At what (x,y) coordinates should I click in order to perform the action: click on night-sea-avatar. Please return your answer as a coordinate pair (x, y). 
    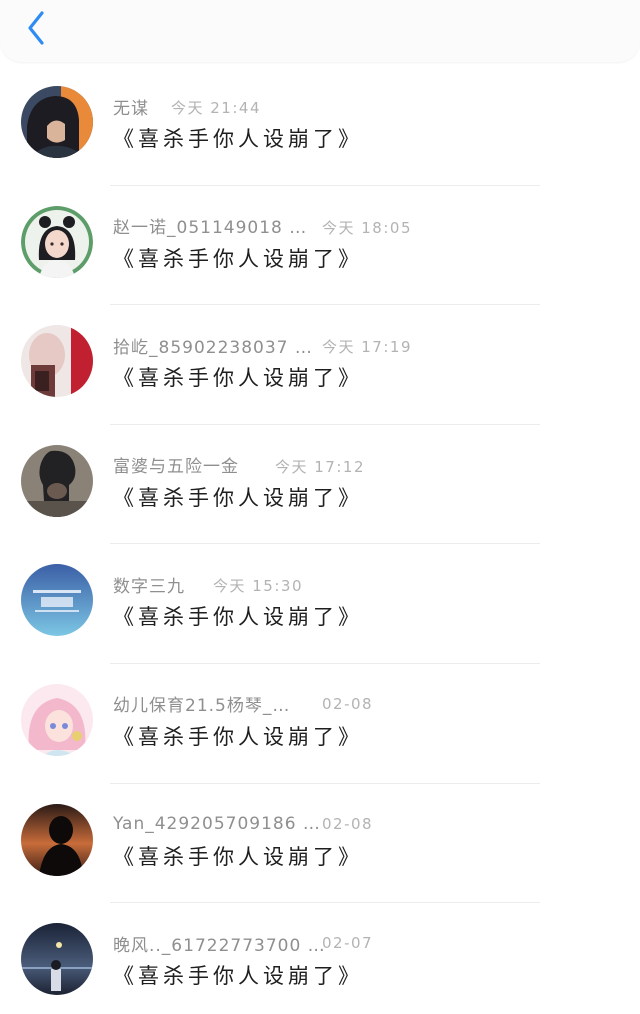
    Looking at the image, I should click on (57, 959).